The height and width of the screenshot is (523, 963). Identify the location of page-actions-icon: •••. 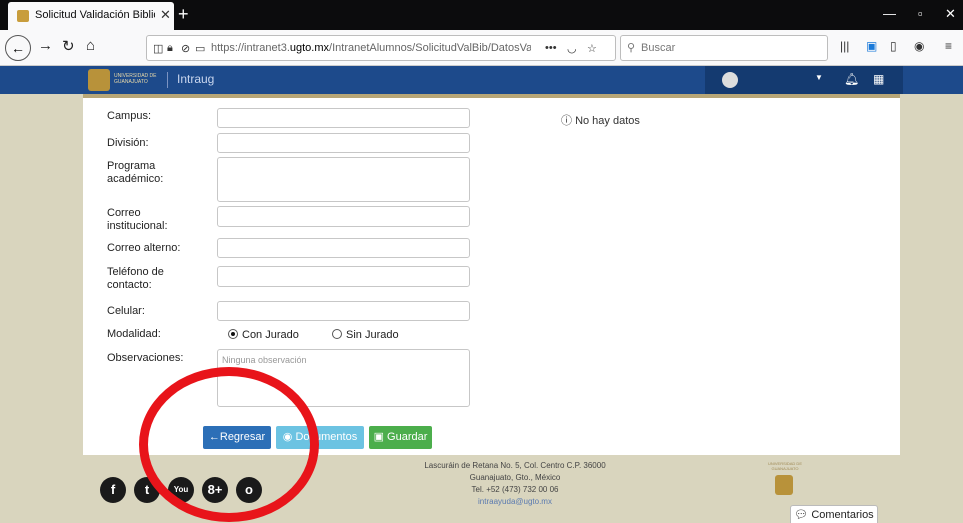
(551, 48).